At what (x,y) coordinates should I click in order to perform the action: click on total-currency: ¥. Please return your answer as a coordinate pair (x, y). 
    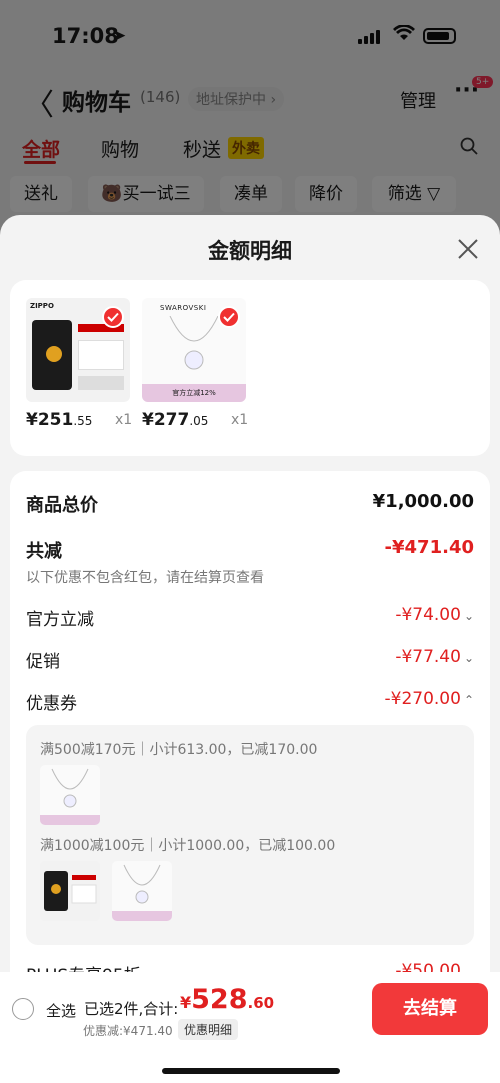
    Looking at the image, I should click on (186, 1002).